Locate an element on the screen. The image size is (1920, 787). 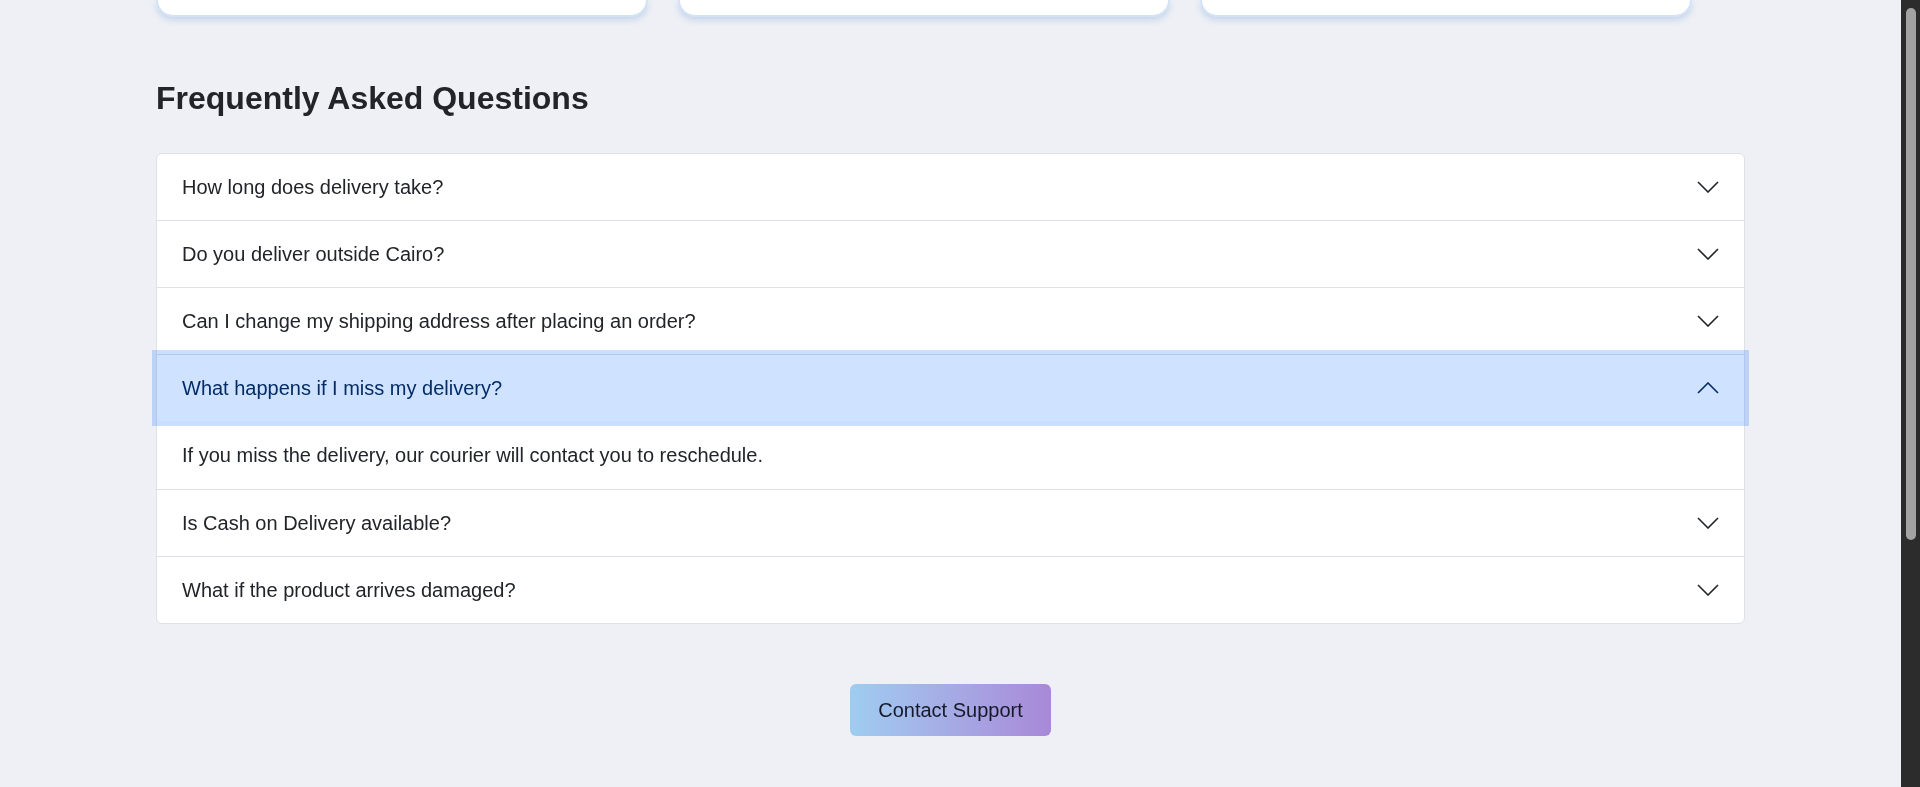
faq-question: What if the product arrives damaged? is located at coordinates (950, 590).